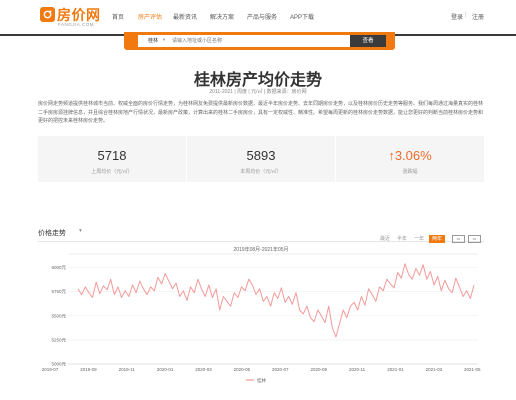  Describe the element at coordinates (52, 233) in the screenshot. I see `trend-title: 价格走势` at that location.